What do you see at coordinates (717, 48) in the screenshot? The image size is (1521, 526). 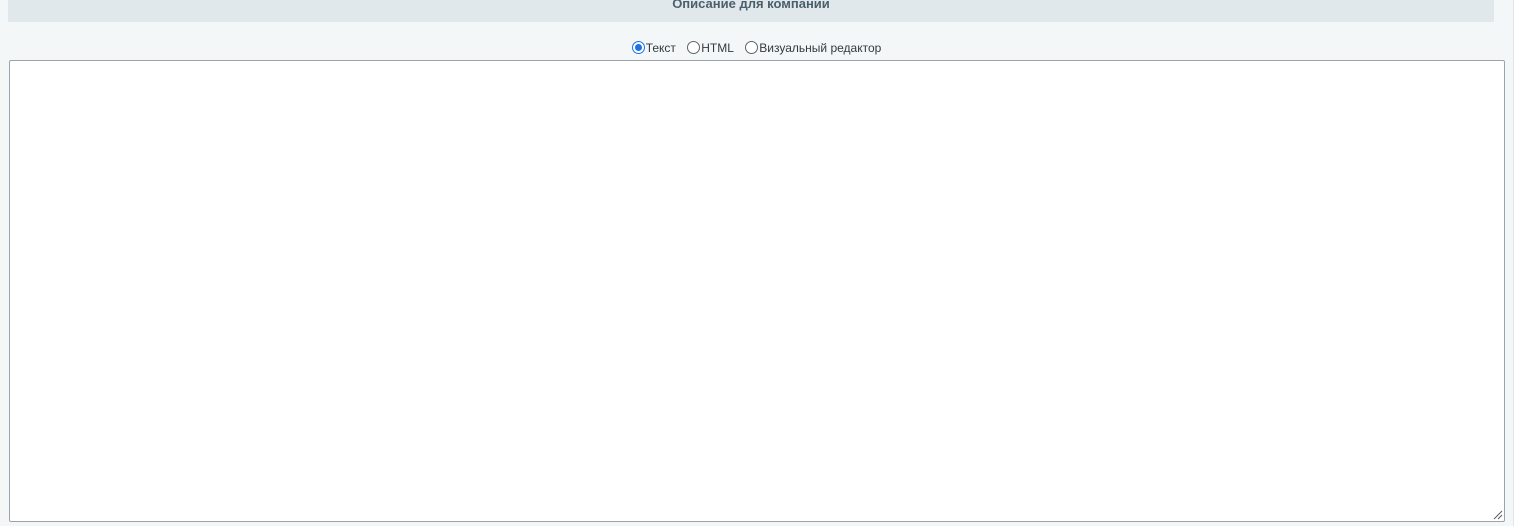 I see `mode-label-html: HTML` at bounding box center [717, 48].